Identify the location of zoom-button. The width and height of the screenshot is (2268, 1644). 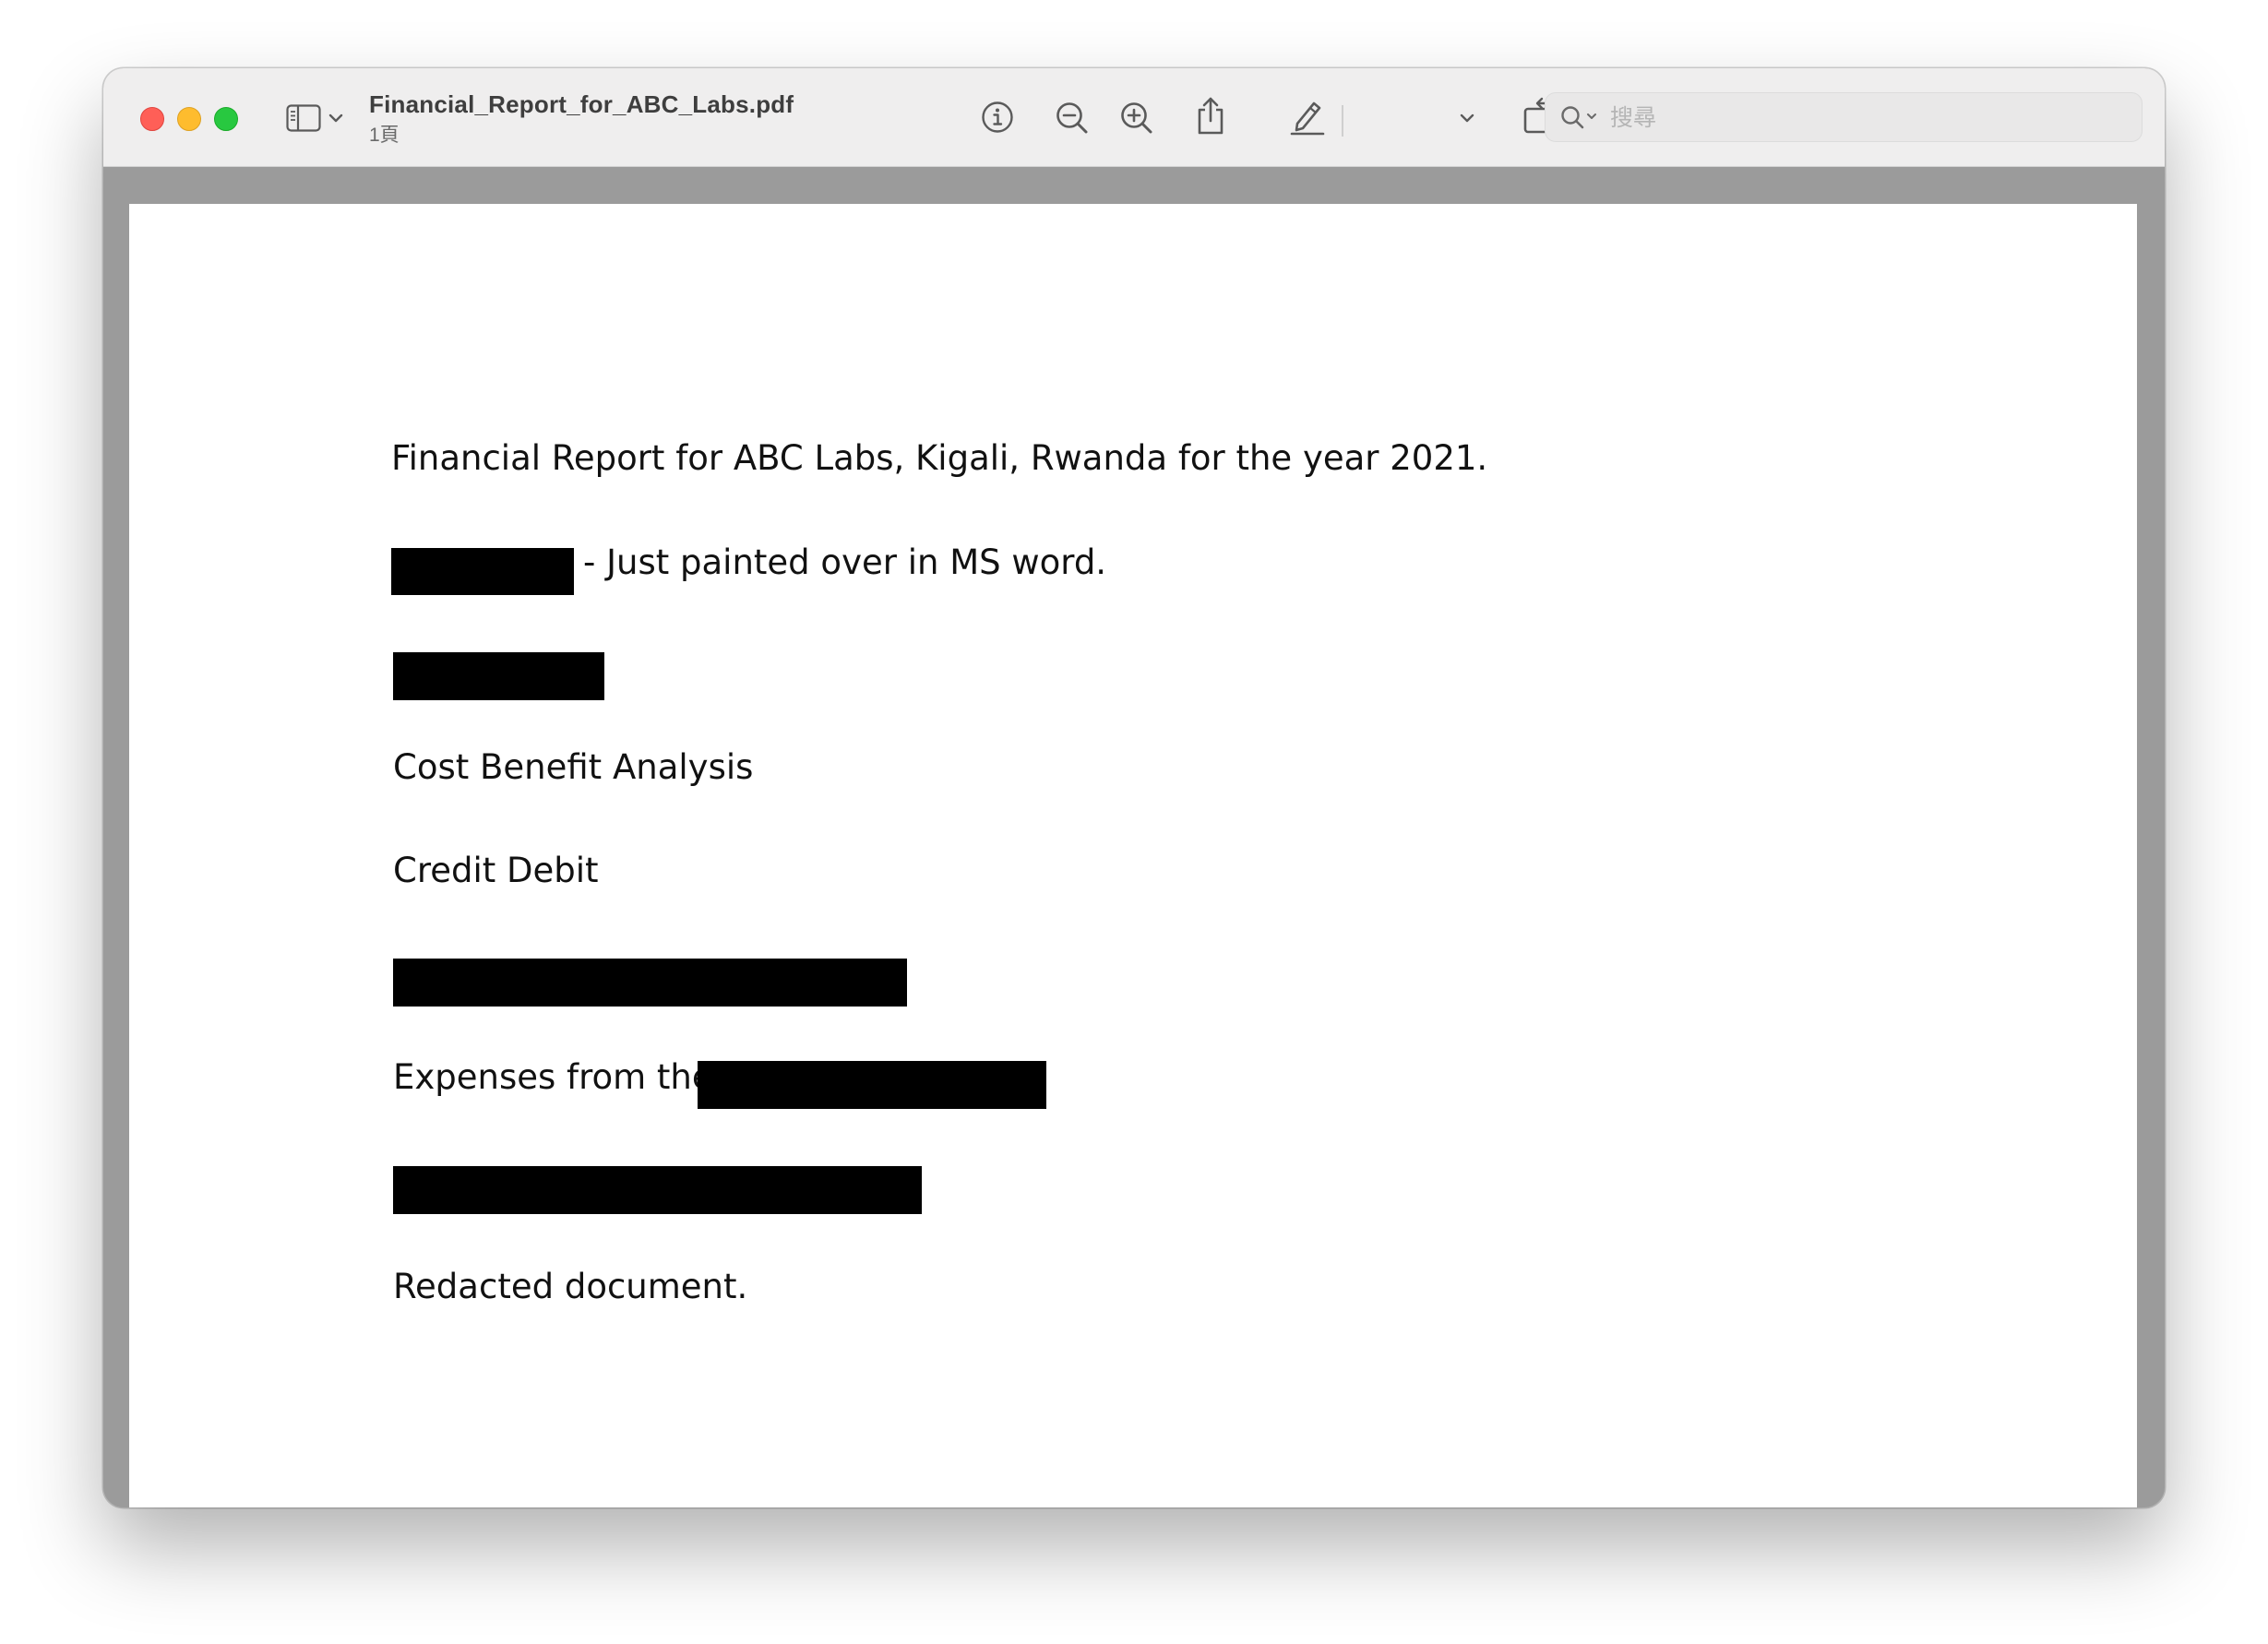
(226, 119).